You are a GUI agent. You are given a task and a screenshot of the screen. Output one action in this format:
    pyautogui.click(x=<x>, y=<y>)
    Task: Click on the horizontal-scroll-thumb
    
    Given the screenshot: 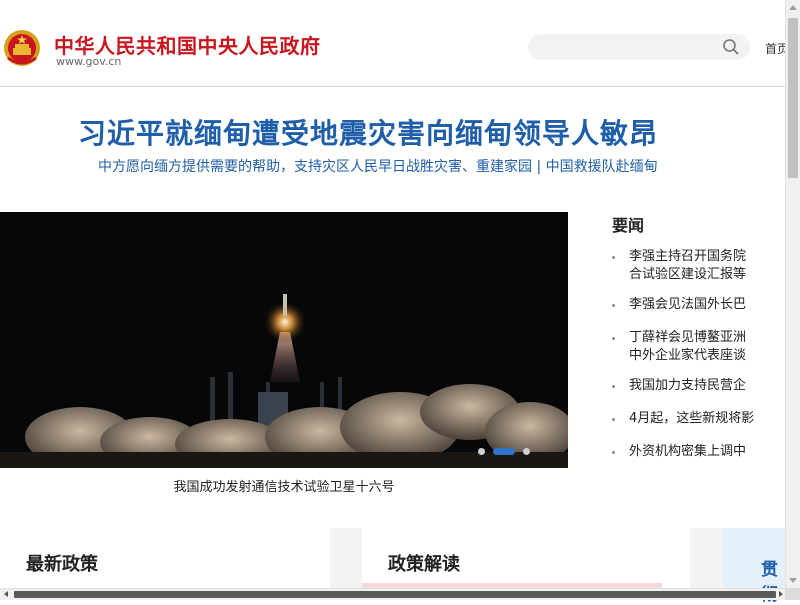 What is the action you would take?
    pyautogui.click(x=395, y=594)
    